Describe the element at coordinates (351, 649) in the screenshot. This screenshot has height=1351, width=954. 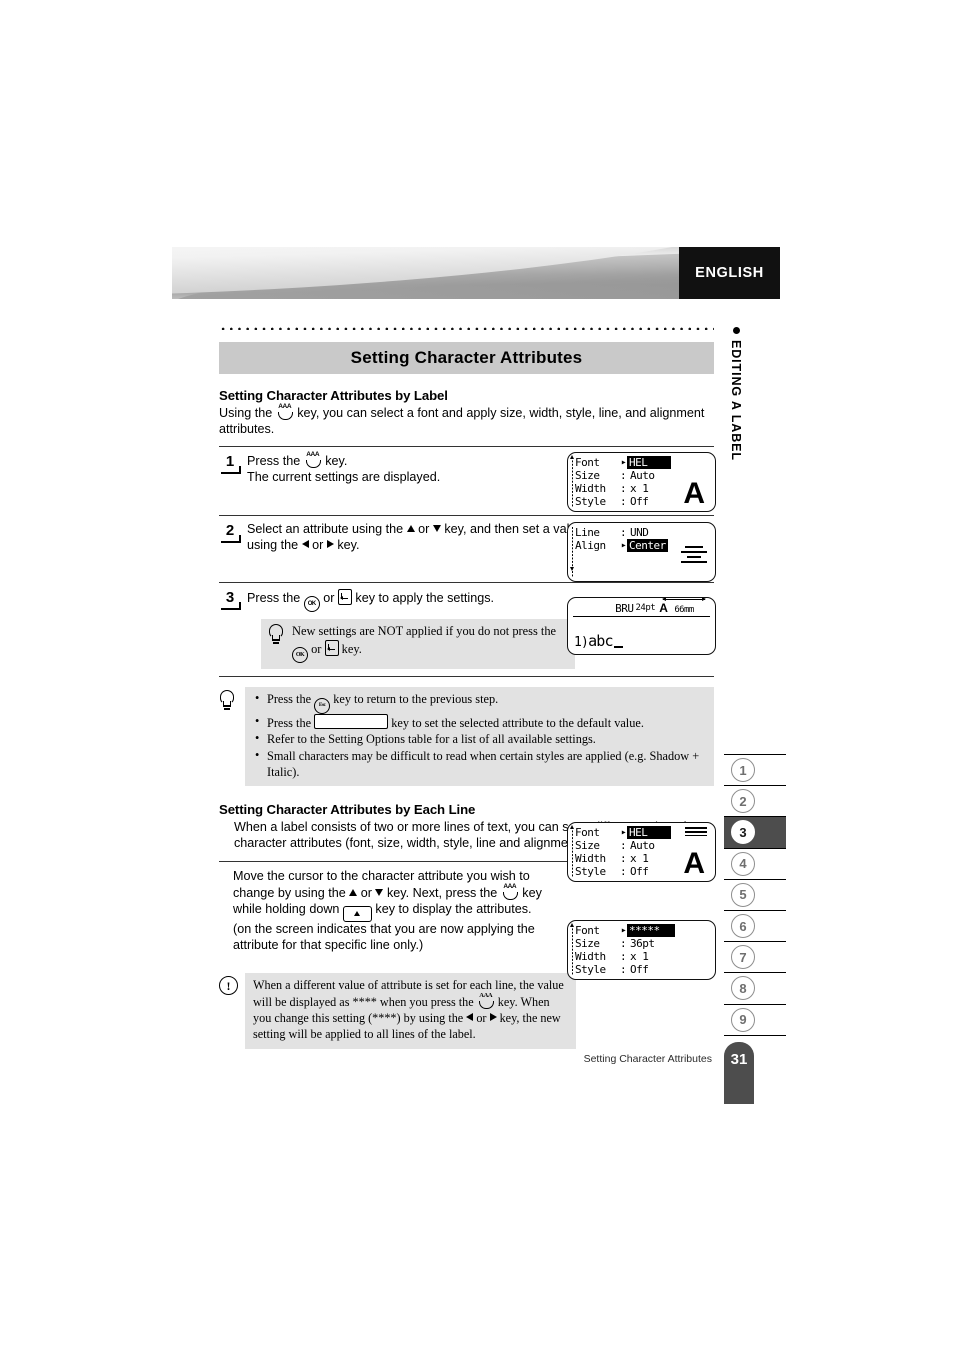
I see `step3-tip-c: key.` at that location.